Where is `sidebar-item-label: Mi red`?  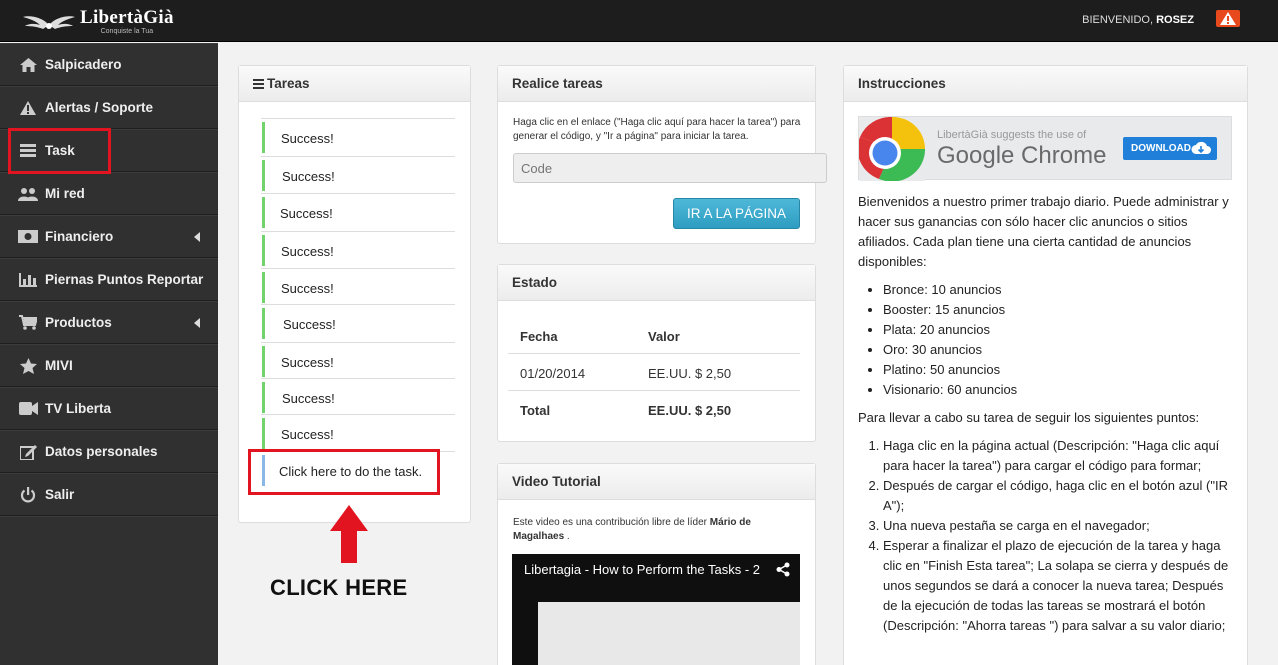 sidebar-item-label: Mi red is located at coordinates (65, 193).